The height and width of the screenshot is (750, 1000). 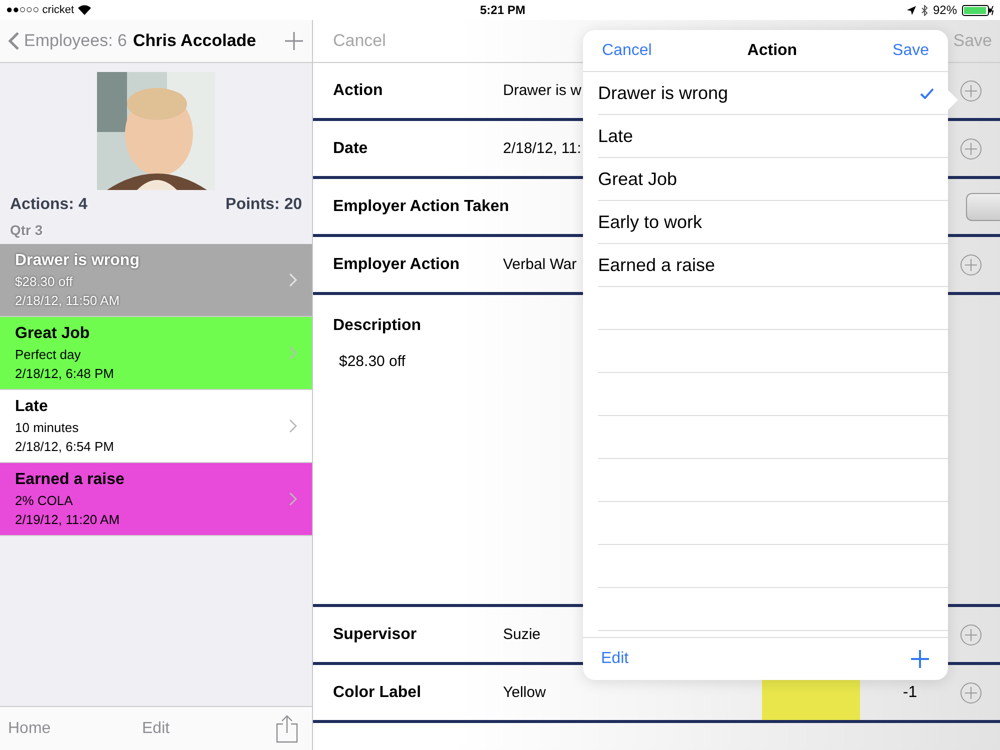 What do you see at coordinates (377, 693) in the screenshot?
I see `field-label: Color Label` at bounding box center [377, 693].